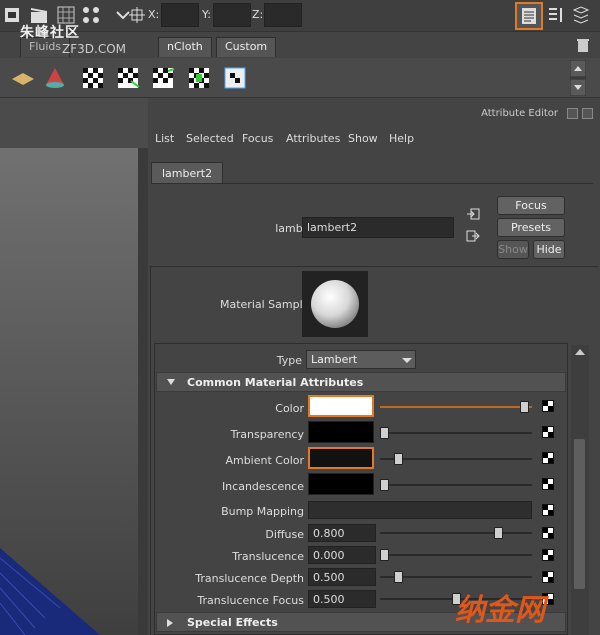 This screenshot has height=635, width=600. What do you see at coordinates (342, 555) in the screenshot?
I see `translucence-field: 0.000` at bounding box center [342, 555].